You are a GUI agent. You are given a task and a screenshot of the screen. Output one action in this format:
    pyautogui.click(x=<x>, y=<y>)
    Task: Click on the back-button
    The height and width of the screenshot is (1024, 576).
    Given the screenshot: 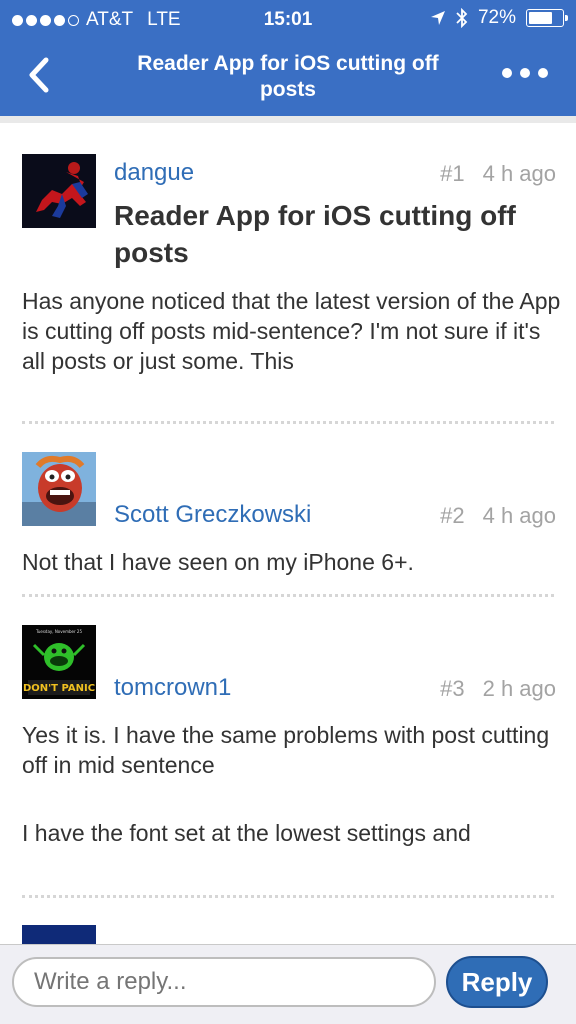 What is the action you would take?
    pyautogui.click(x=42, y=76)
    